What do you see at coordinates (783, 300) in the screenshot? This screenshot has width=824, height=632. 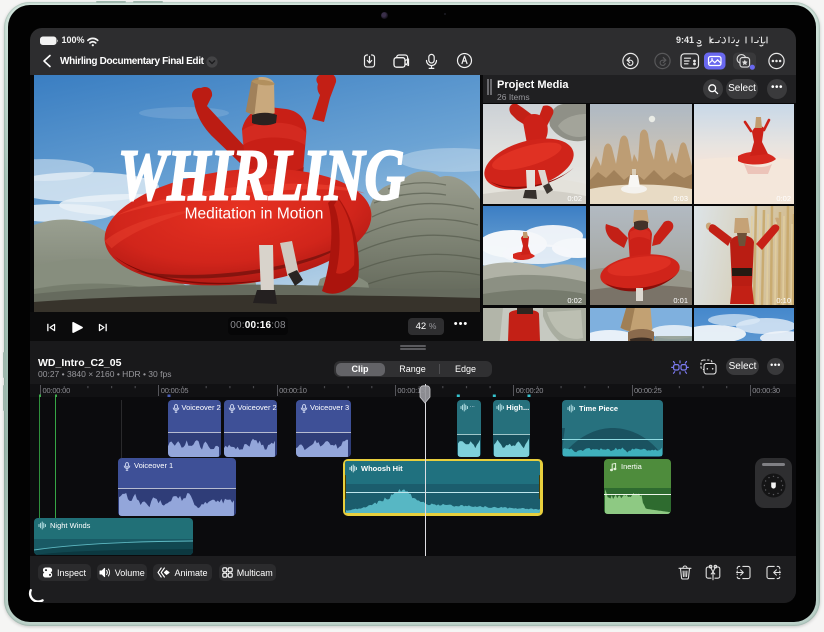 I see `svg-text: 0:10` at bounding box center [783, 300].